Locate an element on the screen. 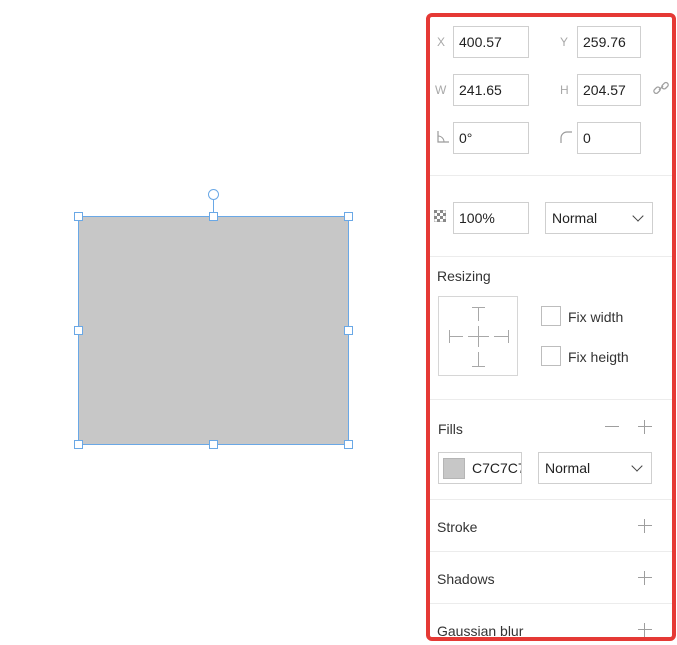 This screenshot has height=645, width=677. blend-mode-value: Normal is located at coordinates (575, 218).